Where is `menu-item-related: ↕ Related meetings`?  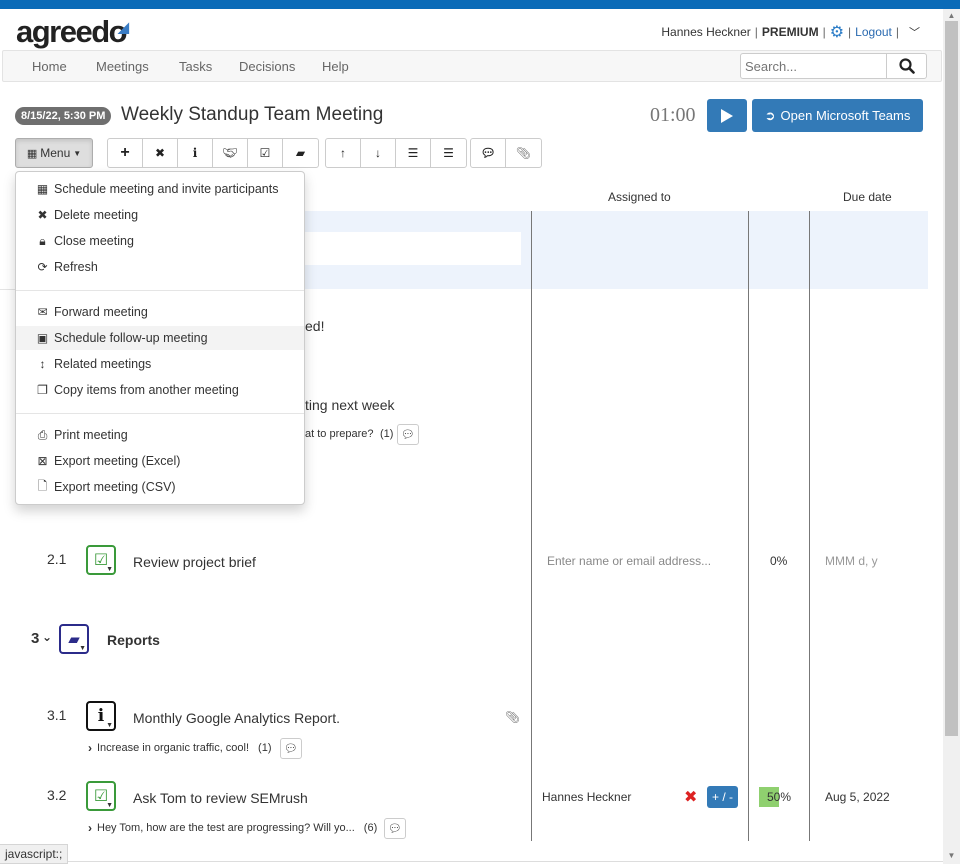
menu-item-related: ↕ Related meetings is located at coordinates (160, 364).